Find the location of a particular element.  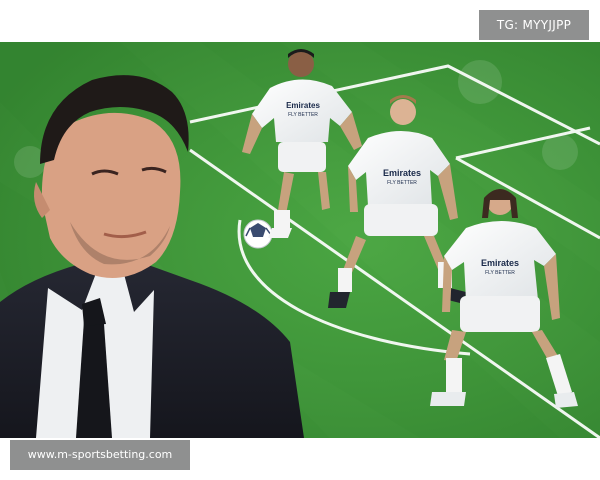

player-1-sponsor: Emirates is located at coordinates (303, 105).